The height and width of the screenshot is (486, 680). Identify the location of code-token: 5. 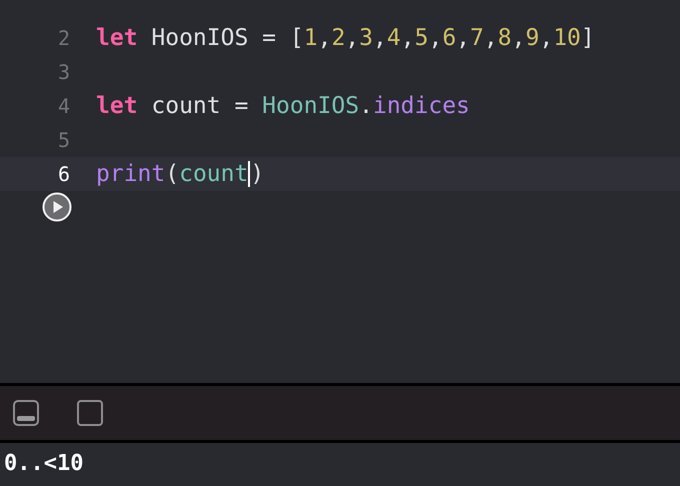
(421, 38).